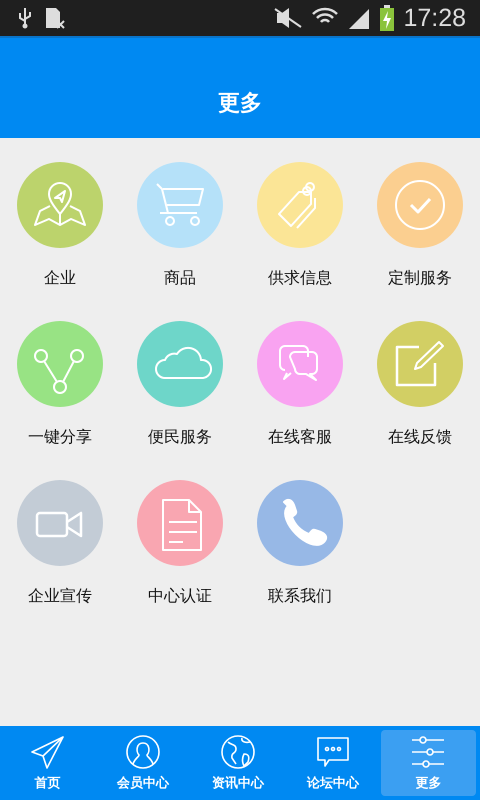 Image resolution: width=480 pixels, height=800 pixels. Describe the element at coordinates (180, 596) in the screenshot. I see `menu-label: 中心认证` at that location.